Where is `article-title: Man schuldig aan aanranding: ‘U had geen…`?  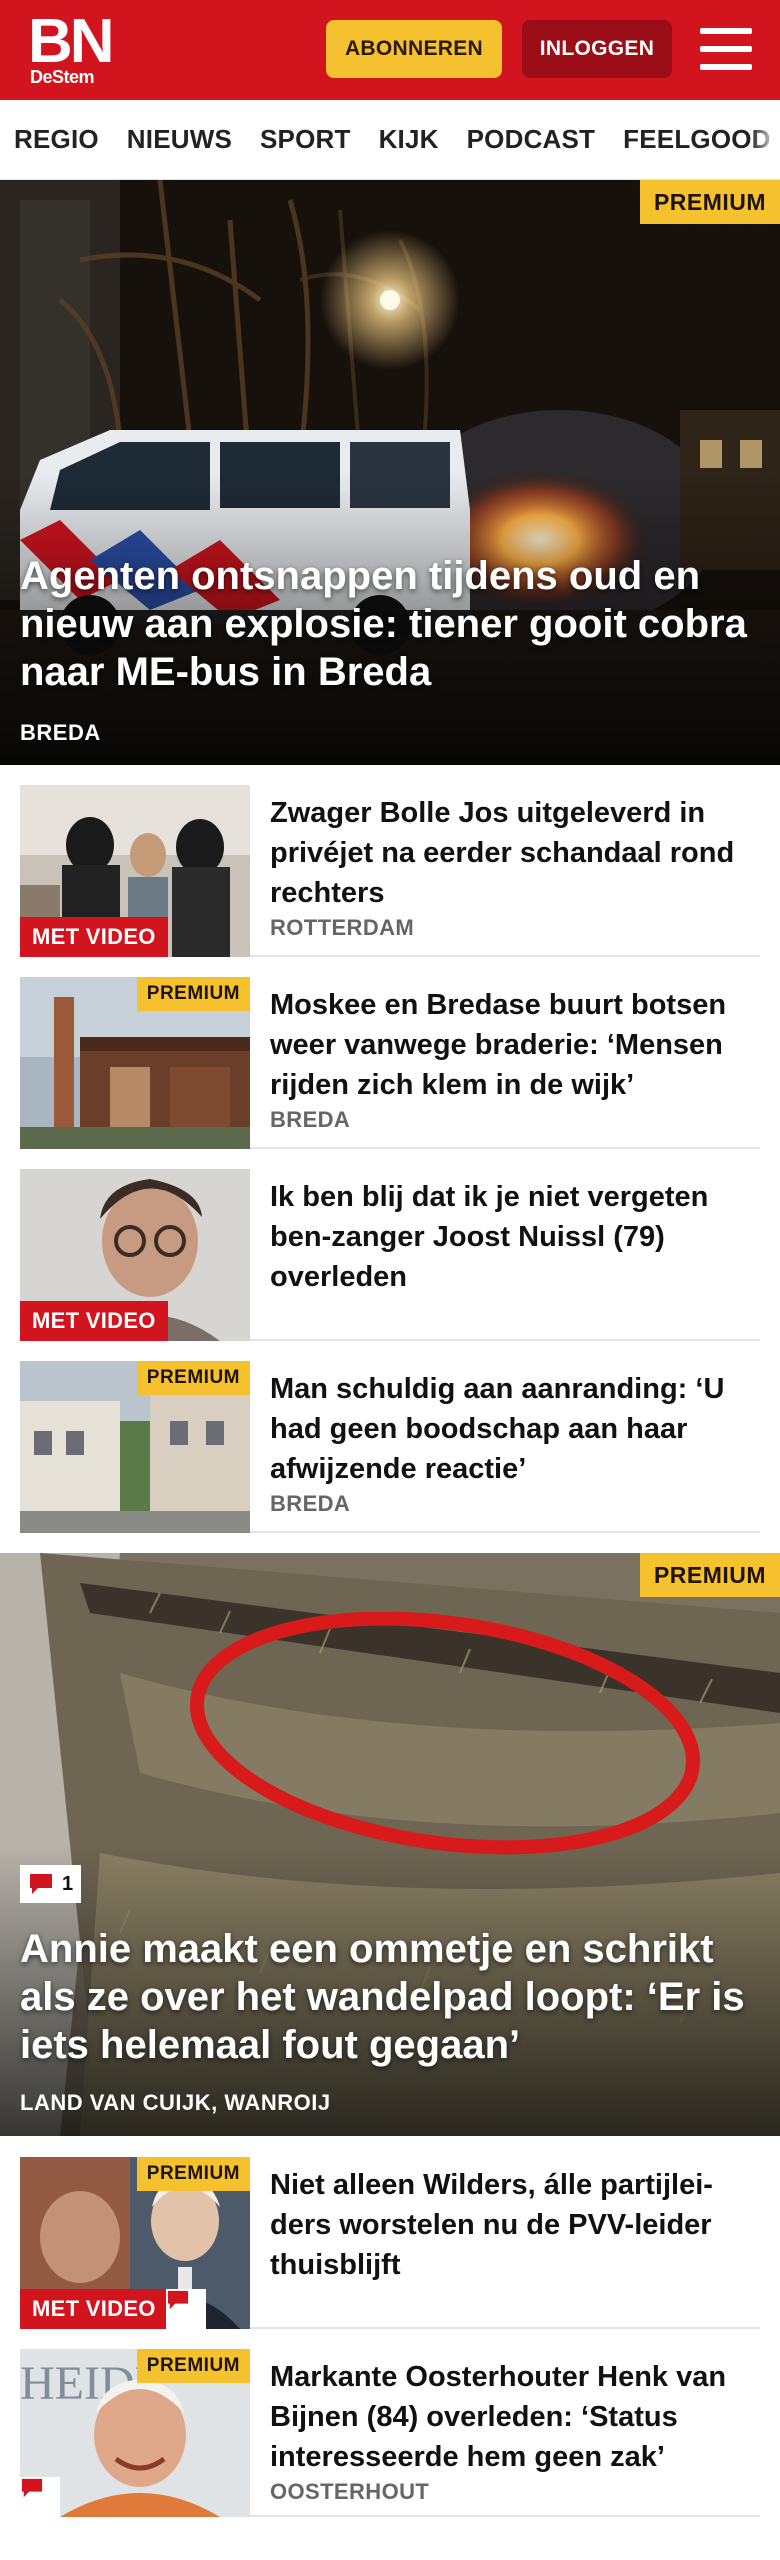
article-title: Man schuldig aan aanranding: ‘U had geen… is located at coordinates (515, 1429).